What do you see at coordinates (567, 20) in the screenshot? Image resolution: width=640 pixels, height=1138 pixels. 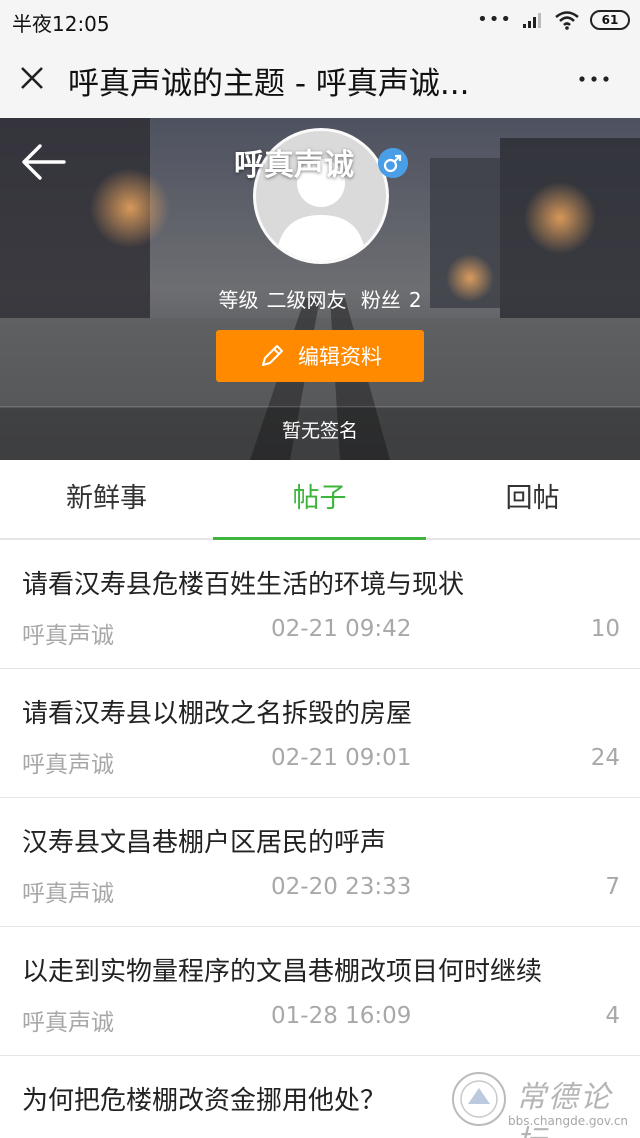 I see `wifi-icon` at bounding box center [567, 20].